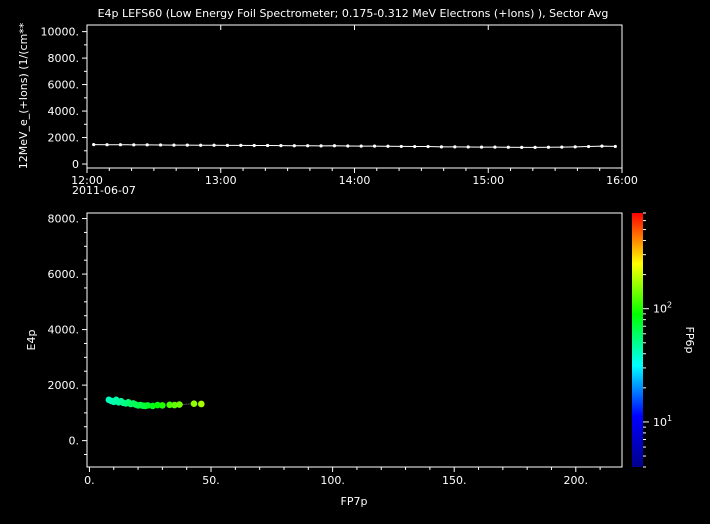 Image resolution: width=710 pixels, height=524 pixels. I want to click on top-x-tick-label: 14:00, so click(355, 180).